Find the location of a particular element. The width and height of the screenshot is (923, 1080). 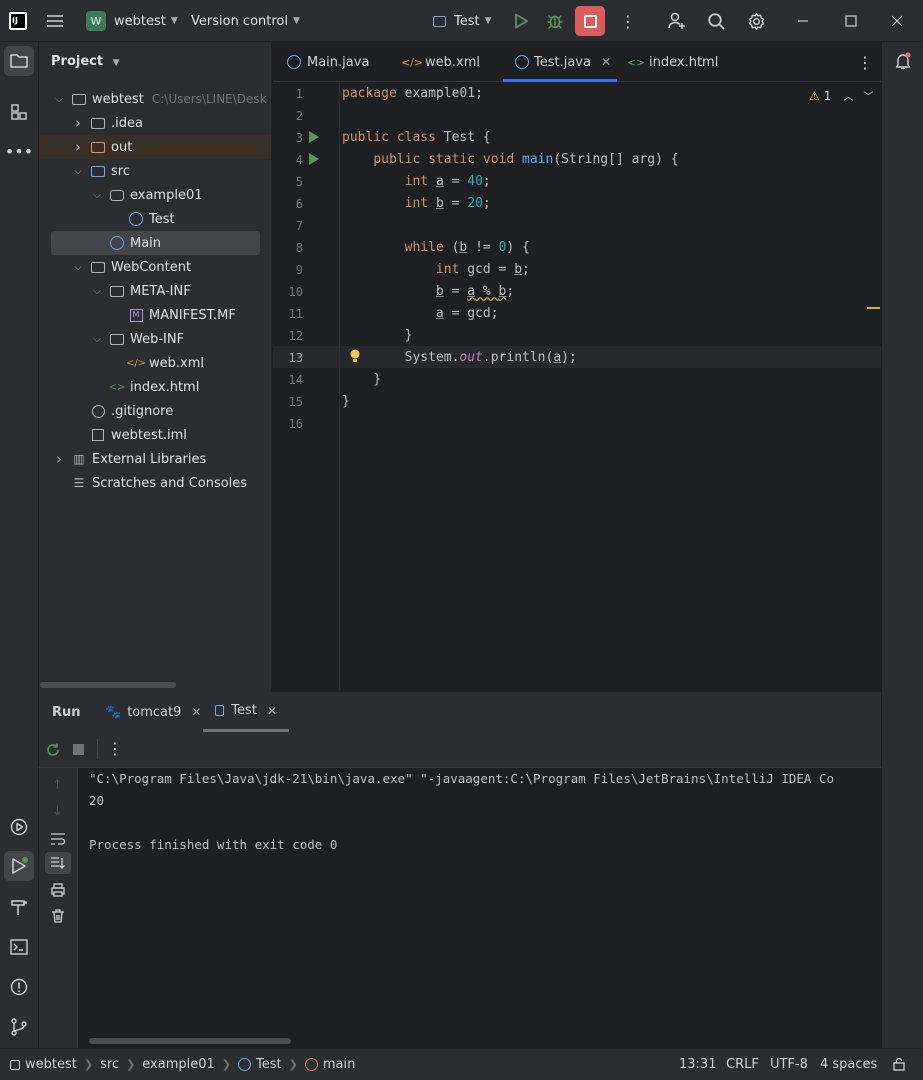

breadcrumb-project: webtest is located at coordinates (51, 1064).